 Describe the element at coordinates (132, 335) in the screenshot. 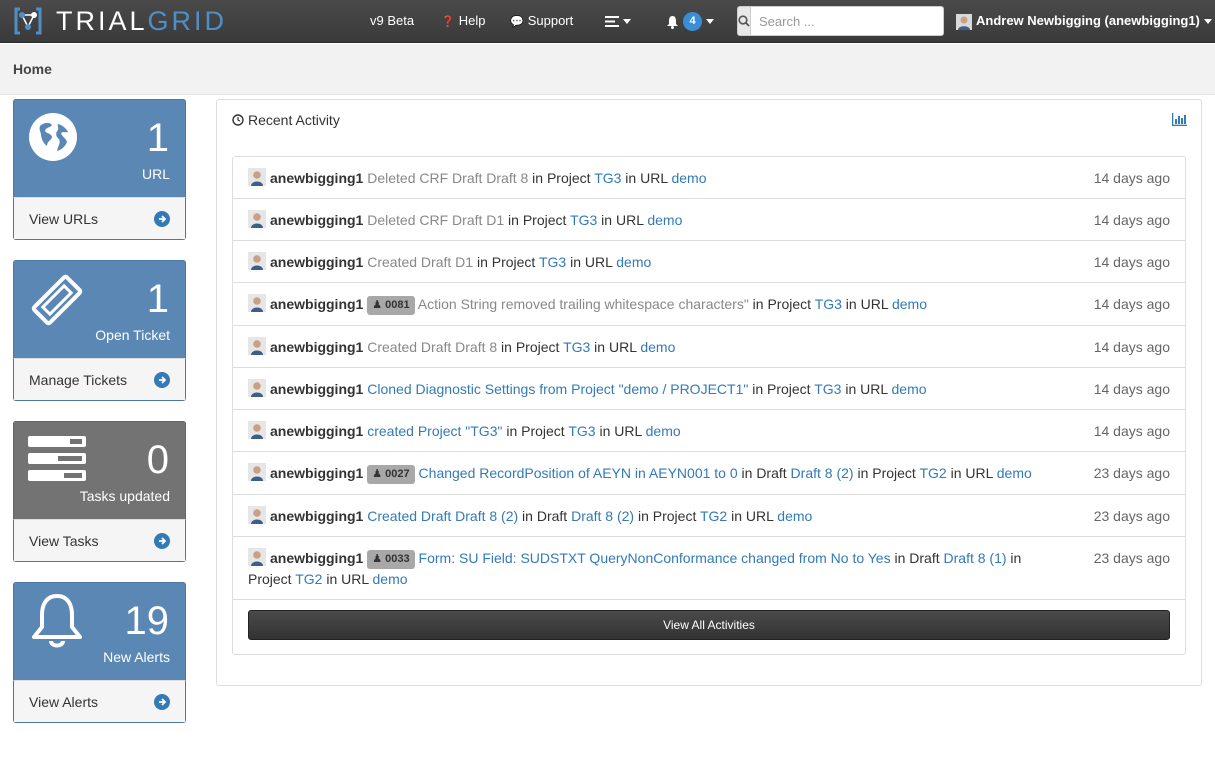

I see `stat-label: Open Ticket` at that location.